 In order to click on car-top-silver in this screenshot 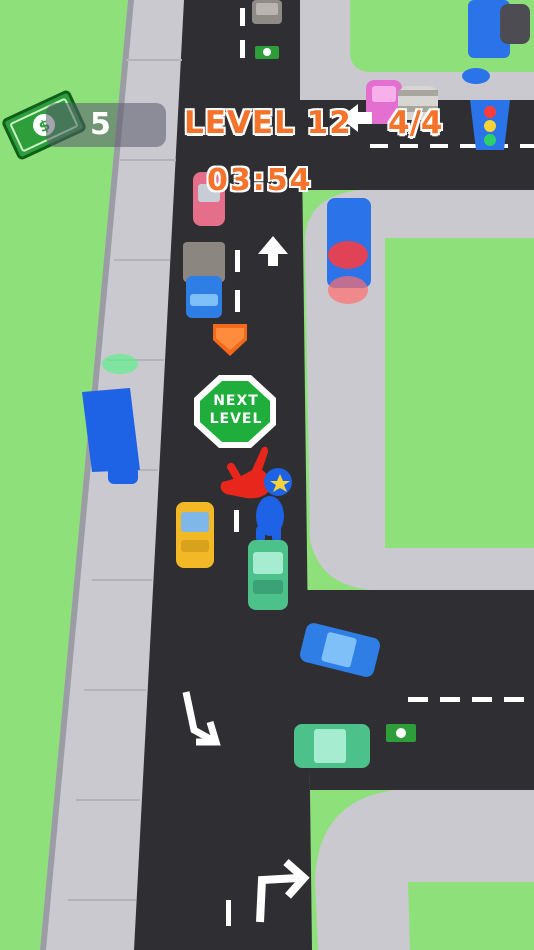, I will do `click(267, 12)`.